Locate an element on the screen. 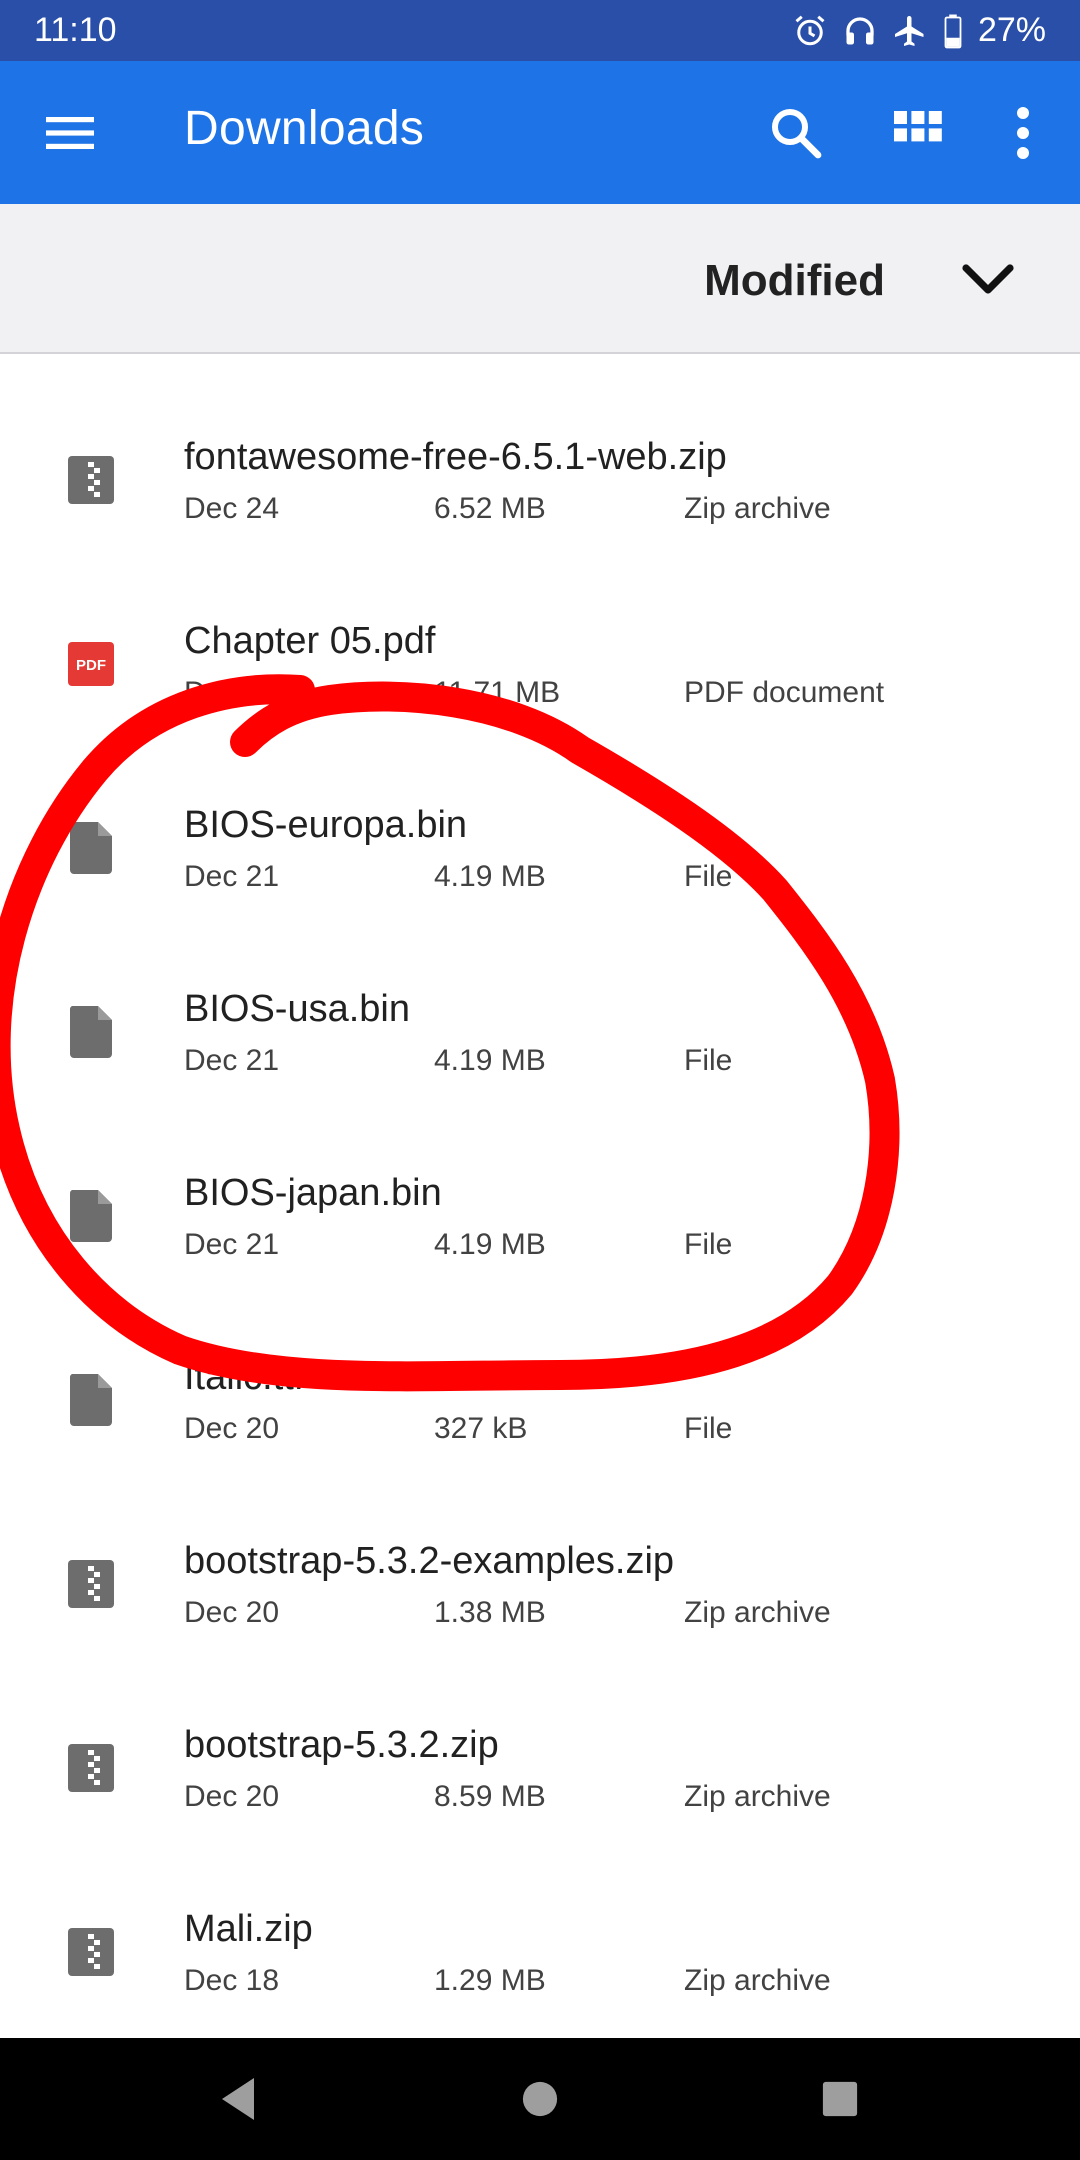 Image resolution: width=1080 pixels, height=2160 pixels. status-time: 11:10 is located at coordinates (75, 30).